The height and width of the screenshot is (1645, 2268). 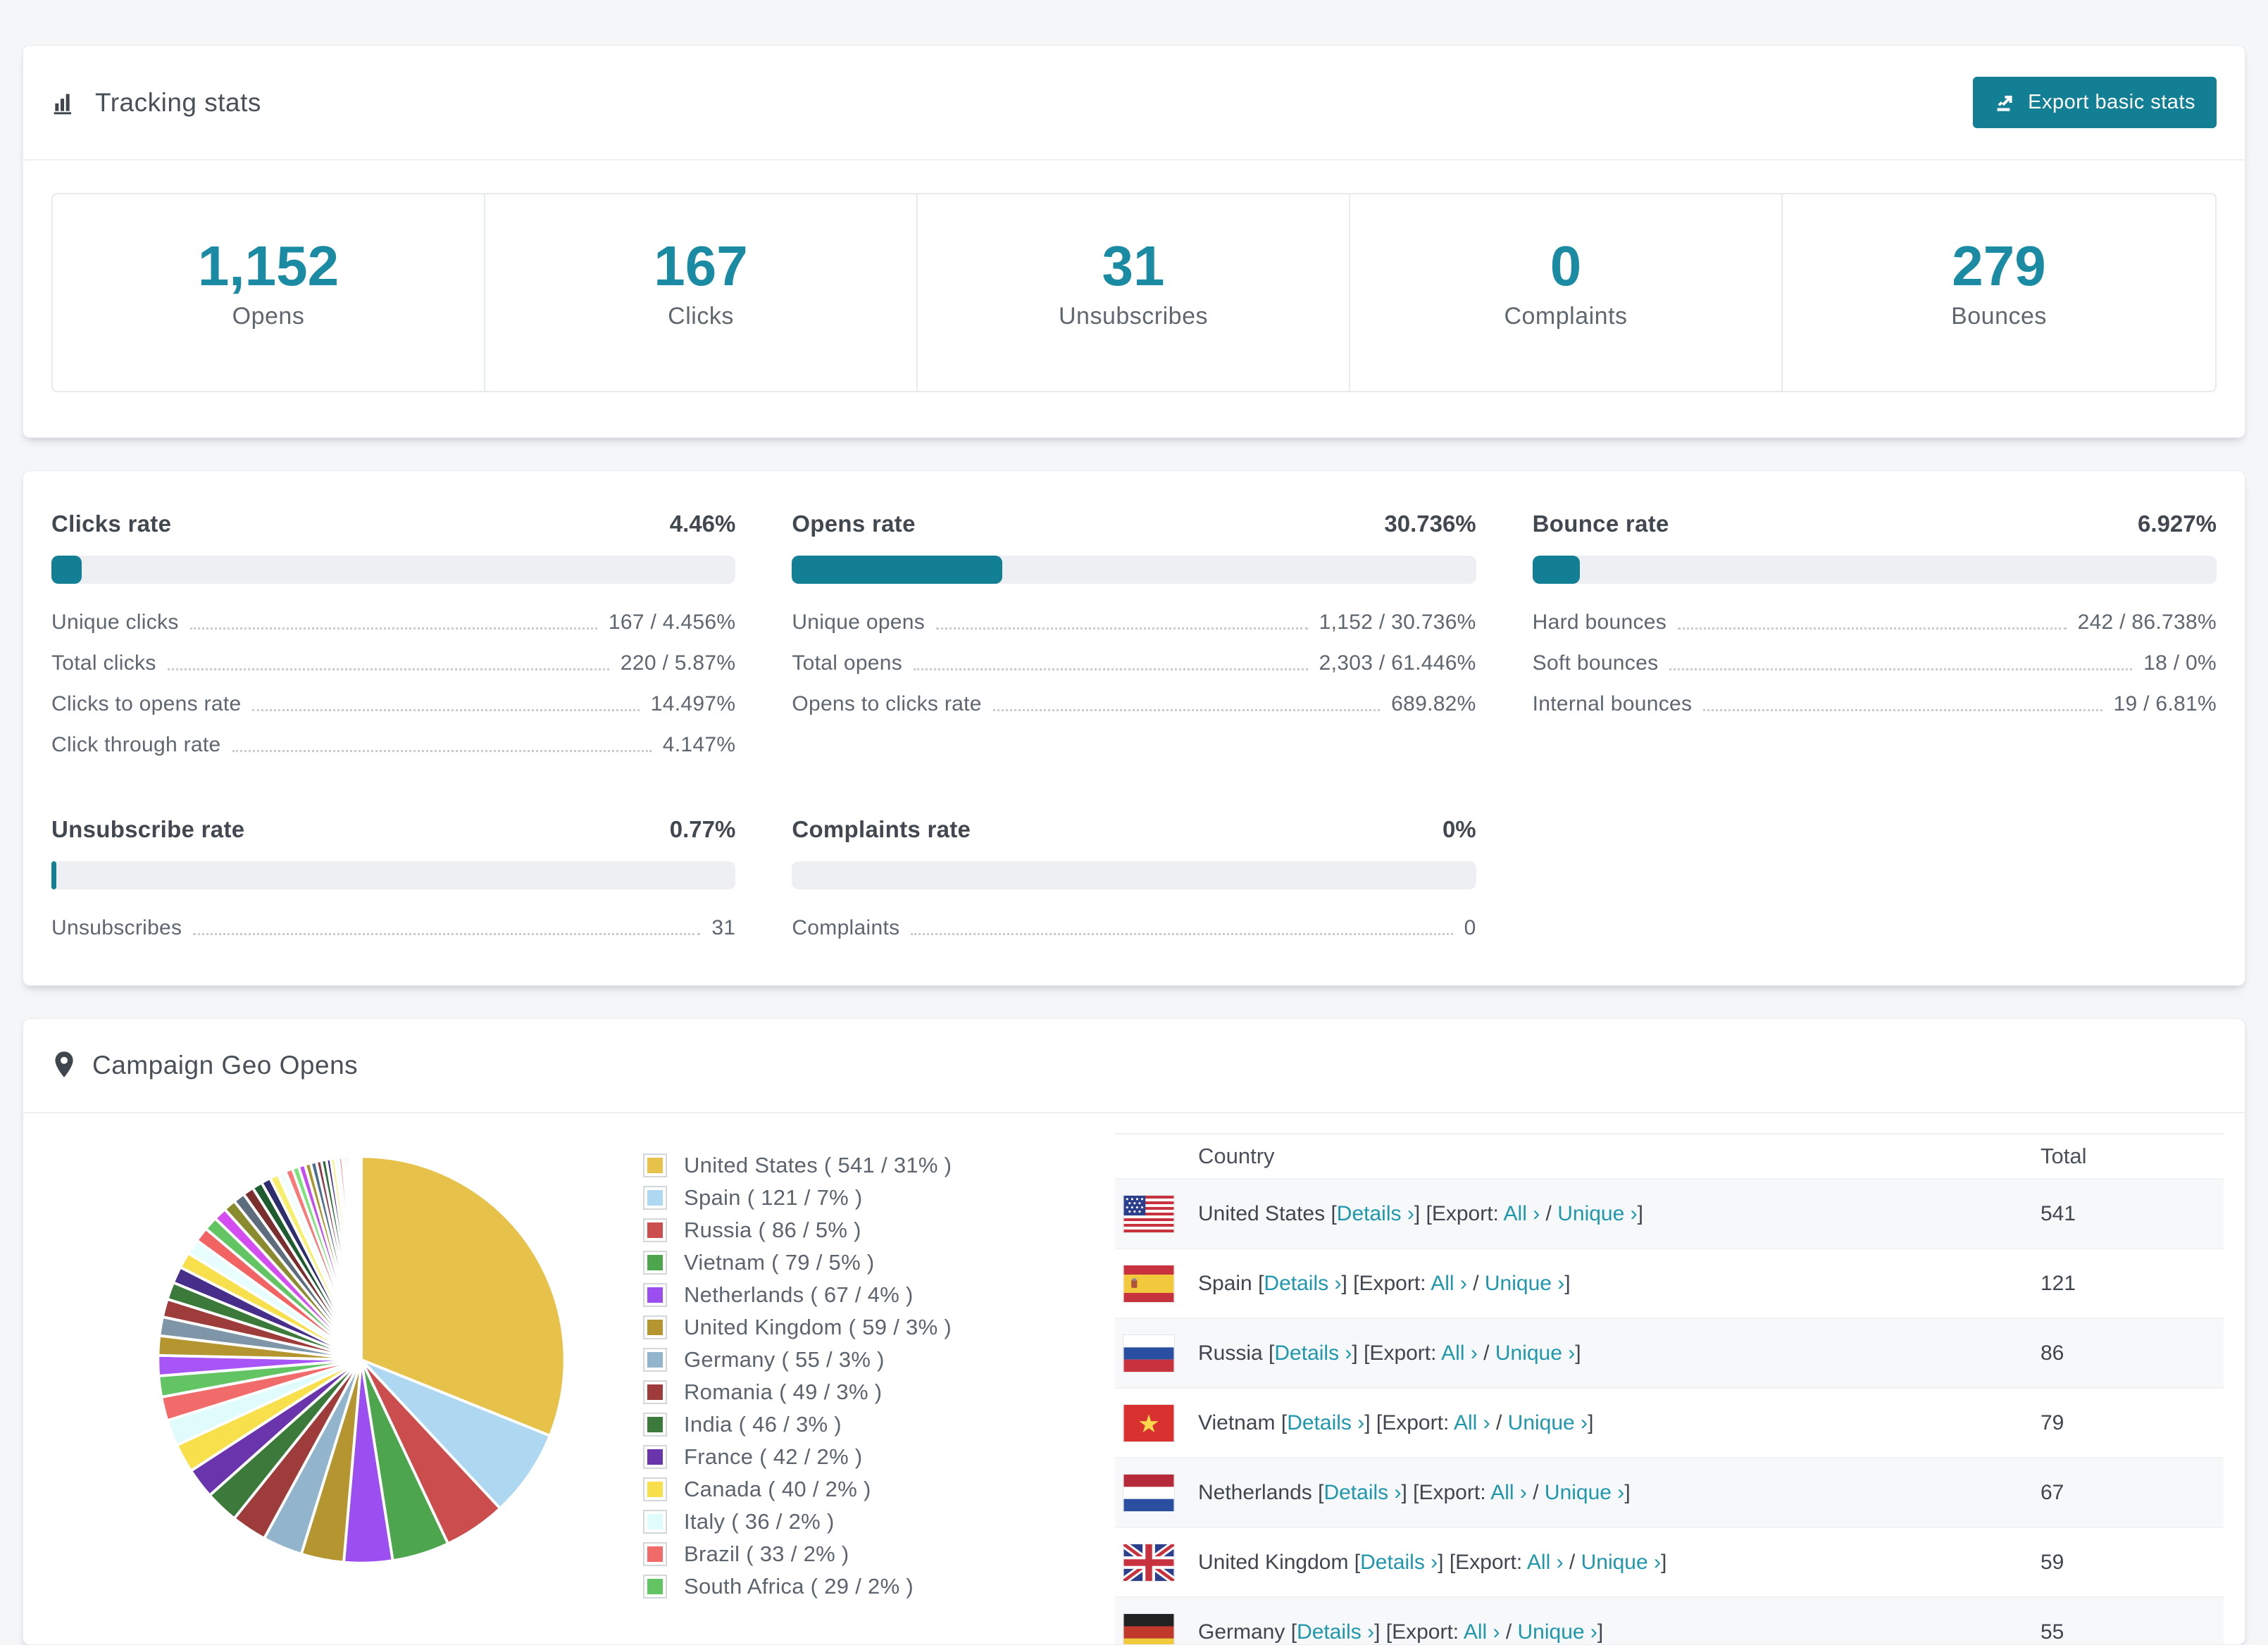 I want to click on country-name: Germany, so click(x=1245, y=1632).